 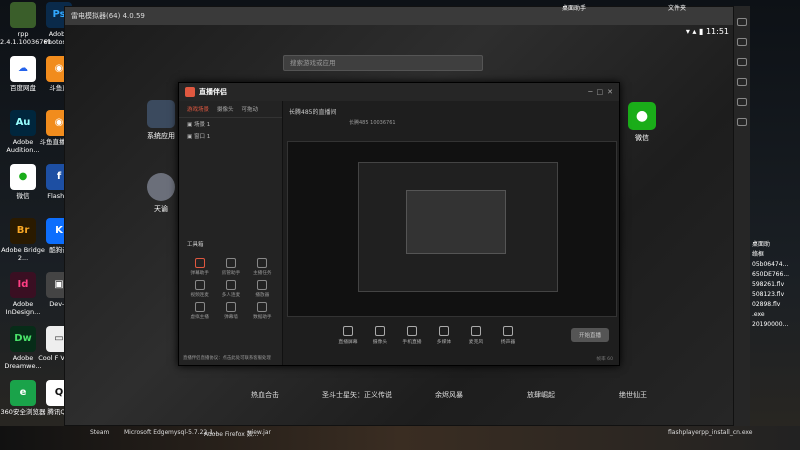 What do you see at coordinates (161, 120) in the screenshot?
I see `sys-apps-icon: 系统应用` at bounding box center [161, 120].